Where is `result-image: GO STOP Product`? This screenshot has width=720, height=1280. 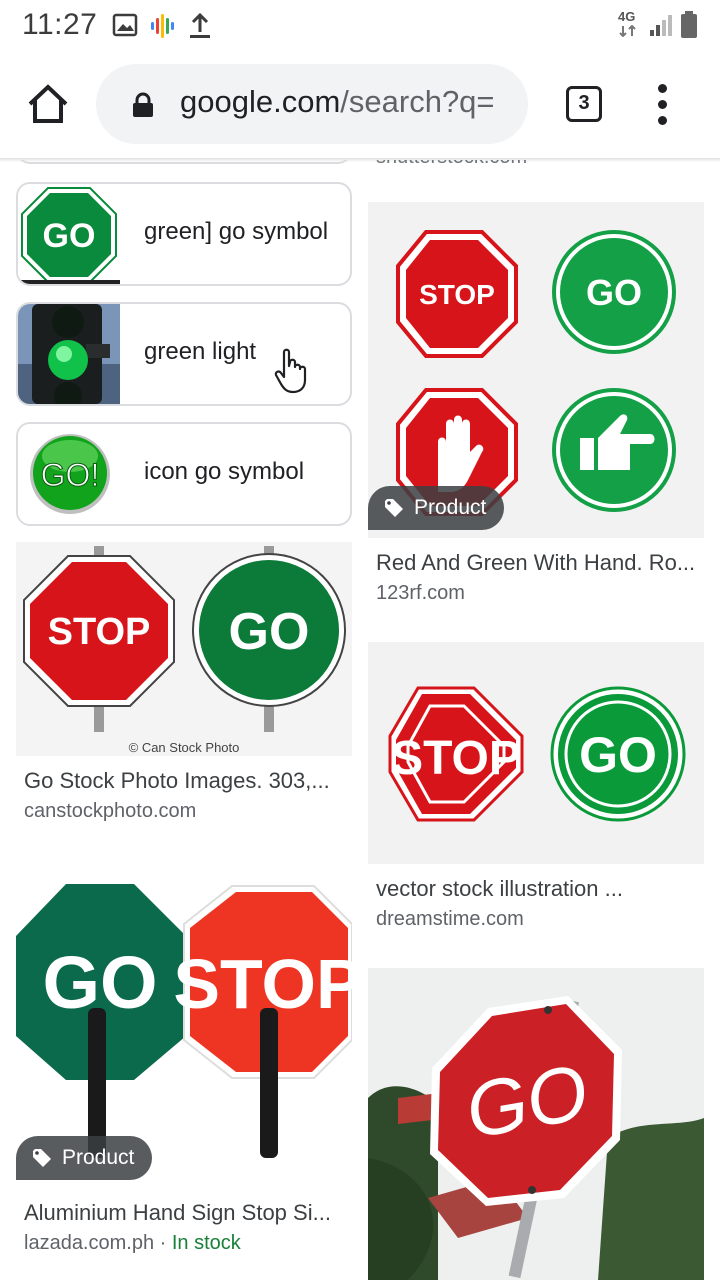 result-image: GO STOP Product is located at coordinates (184, 1023).